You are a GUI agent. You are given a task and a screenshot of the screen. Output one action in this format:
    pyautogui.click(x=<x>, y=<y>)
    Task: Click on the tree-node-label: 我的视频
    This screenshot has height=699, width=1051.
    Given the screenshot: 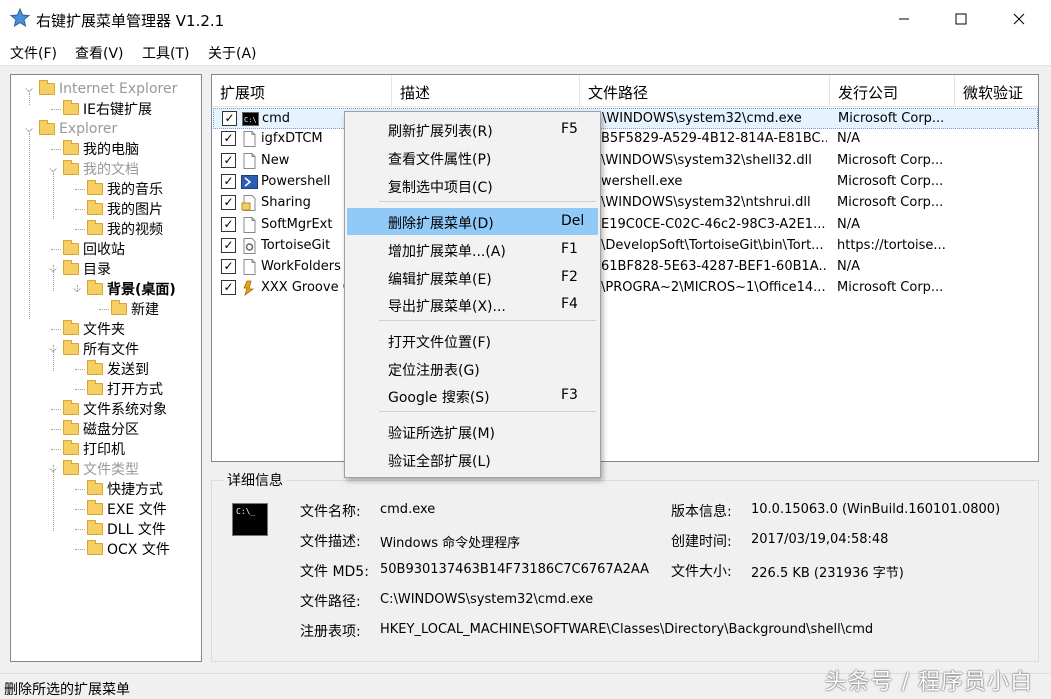 What is the action you would take?
    pyautogui.click(x=135, y=230)
    